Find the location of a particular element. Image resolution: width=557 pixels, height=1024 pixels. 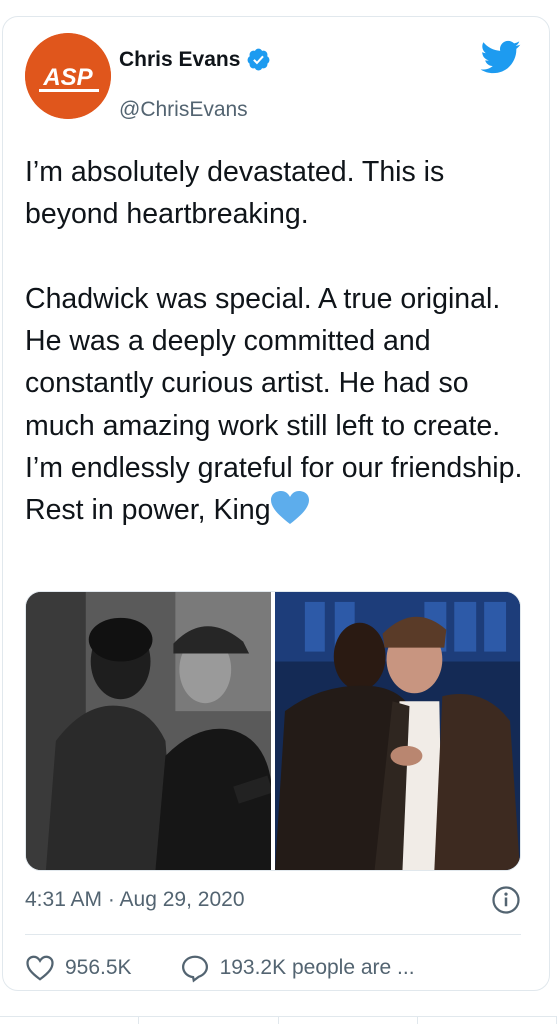

verified-badge-icon is located at coordinates (258, 59).